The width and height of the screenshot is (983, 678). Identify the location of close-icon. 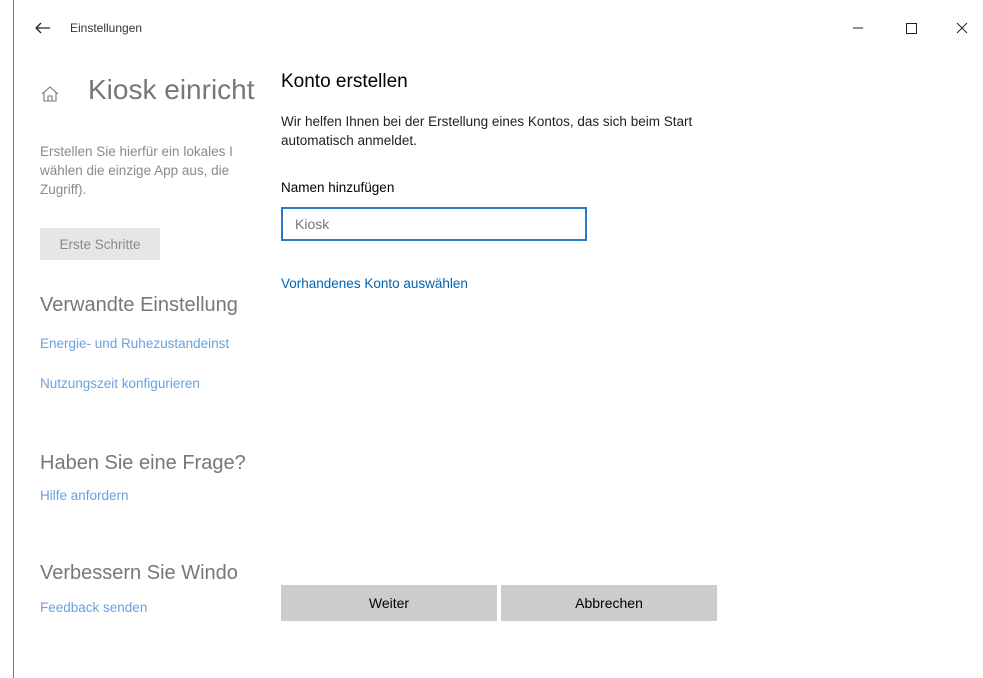
(962, 28).